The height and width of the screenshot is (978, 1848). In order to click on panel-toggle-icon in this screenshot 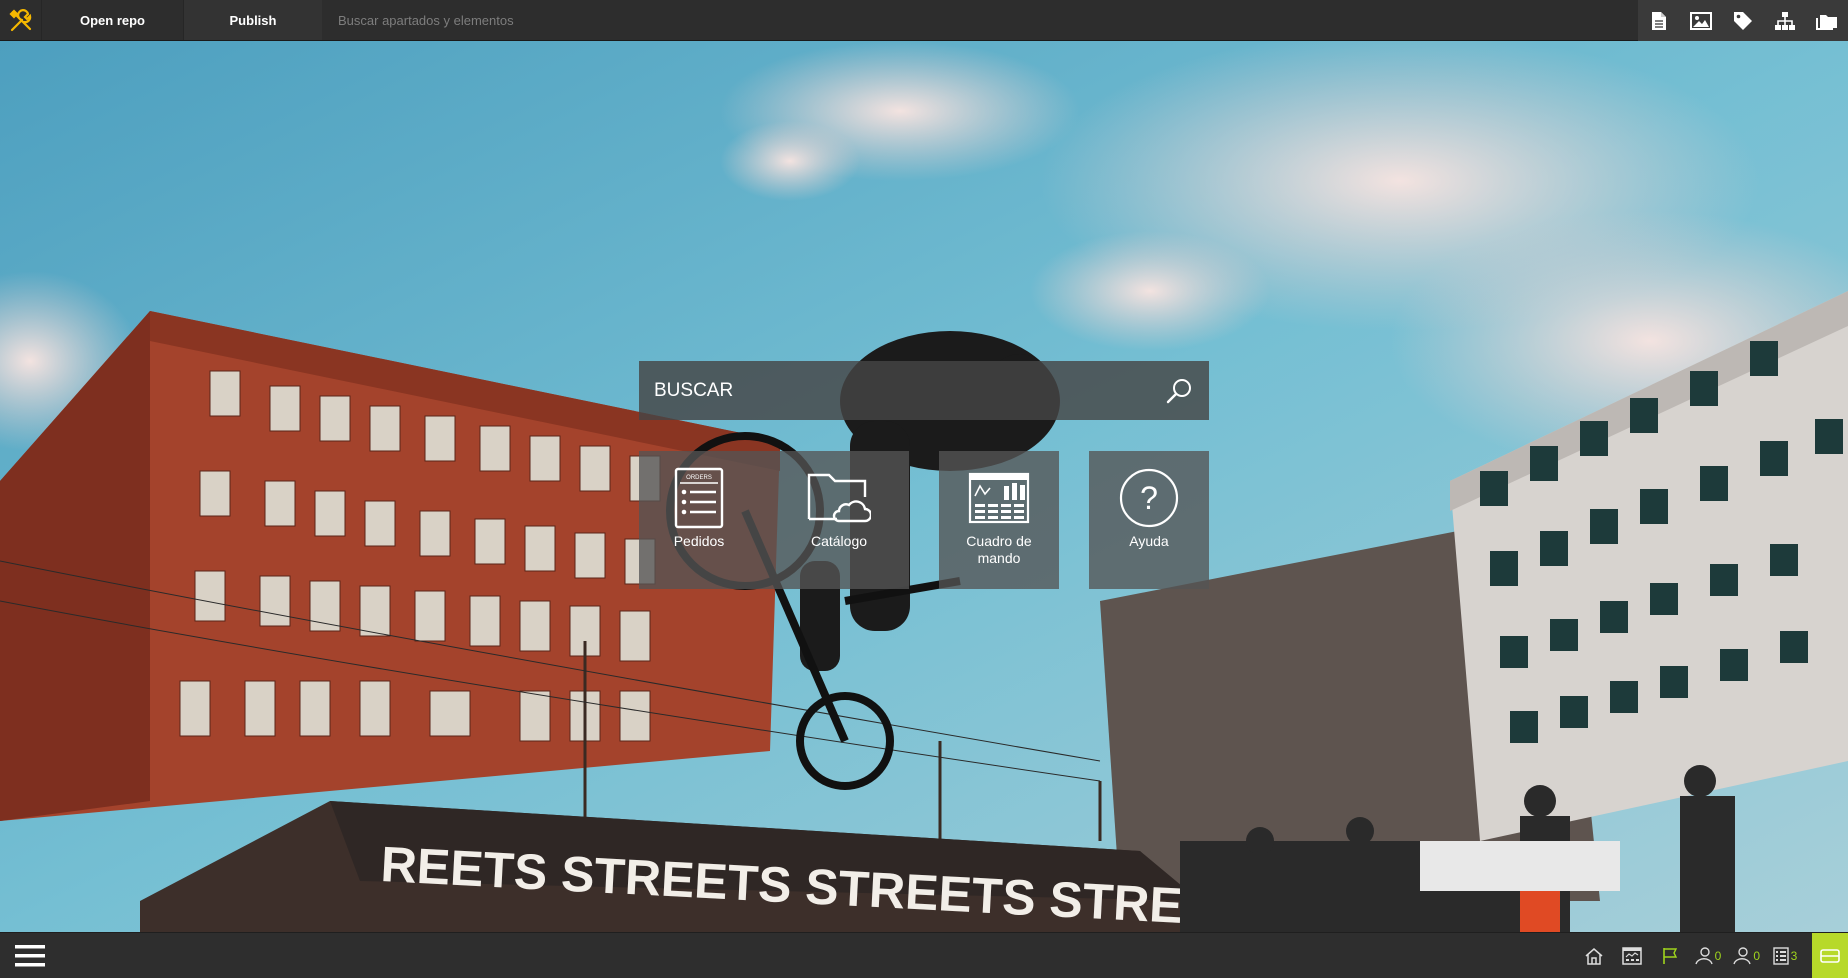, I will do `click(1830, 955)`.